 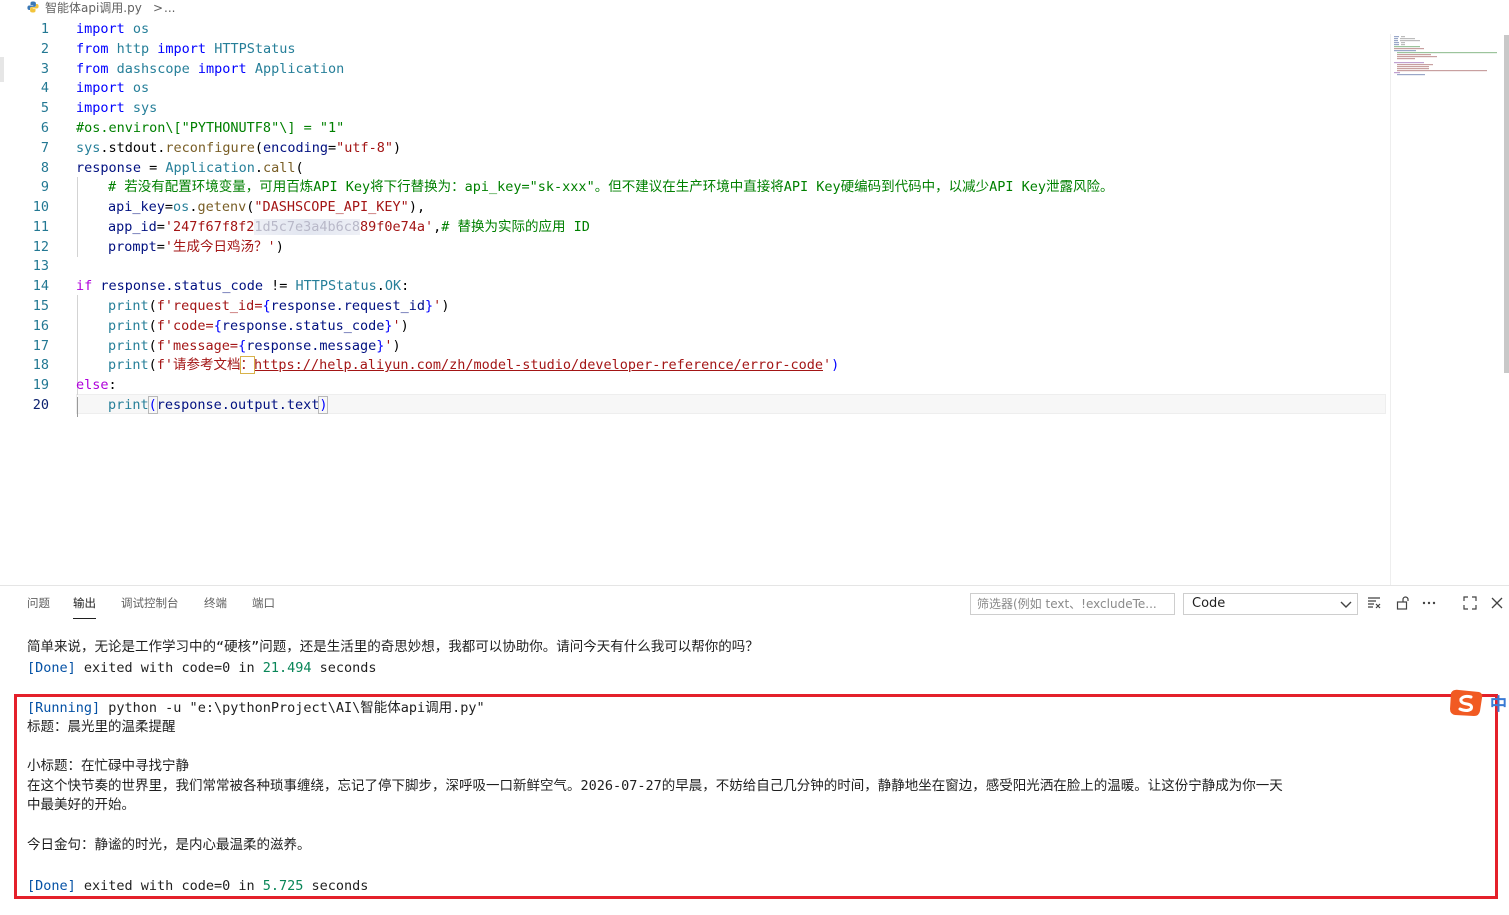 What do you see at coordinates (133, 49) in the screenshot?
I see `code-token: http` at bounding box center [133, 49].